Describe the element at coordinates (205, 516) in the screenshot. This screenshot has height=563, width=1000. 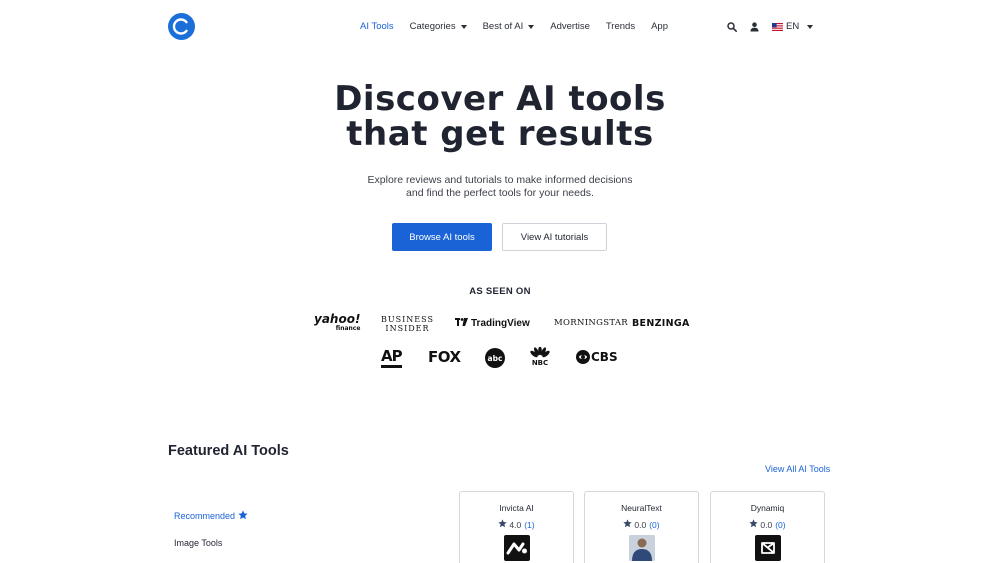
I see `sidebar-item-label: Recommended` at that location.